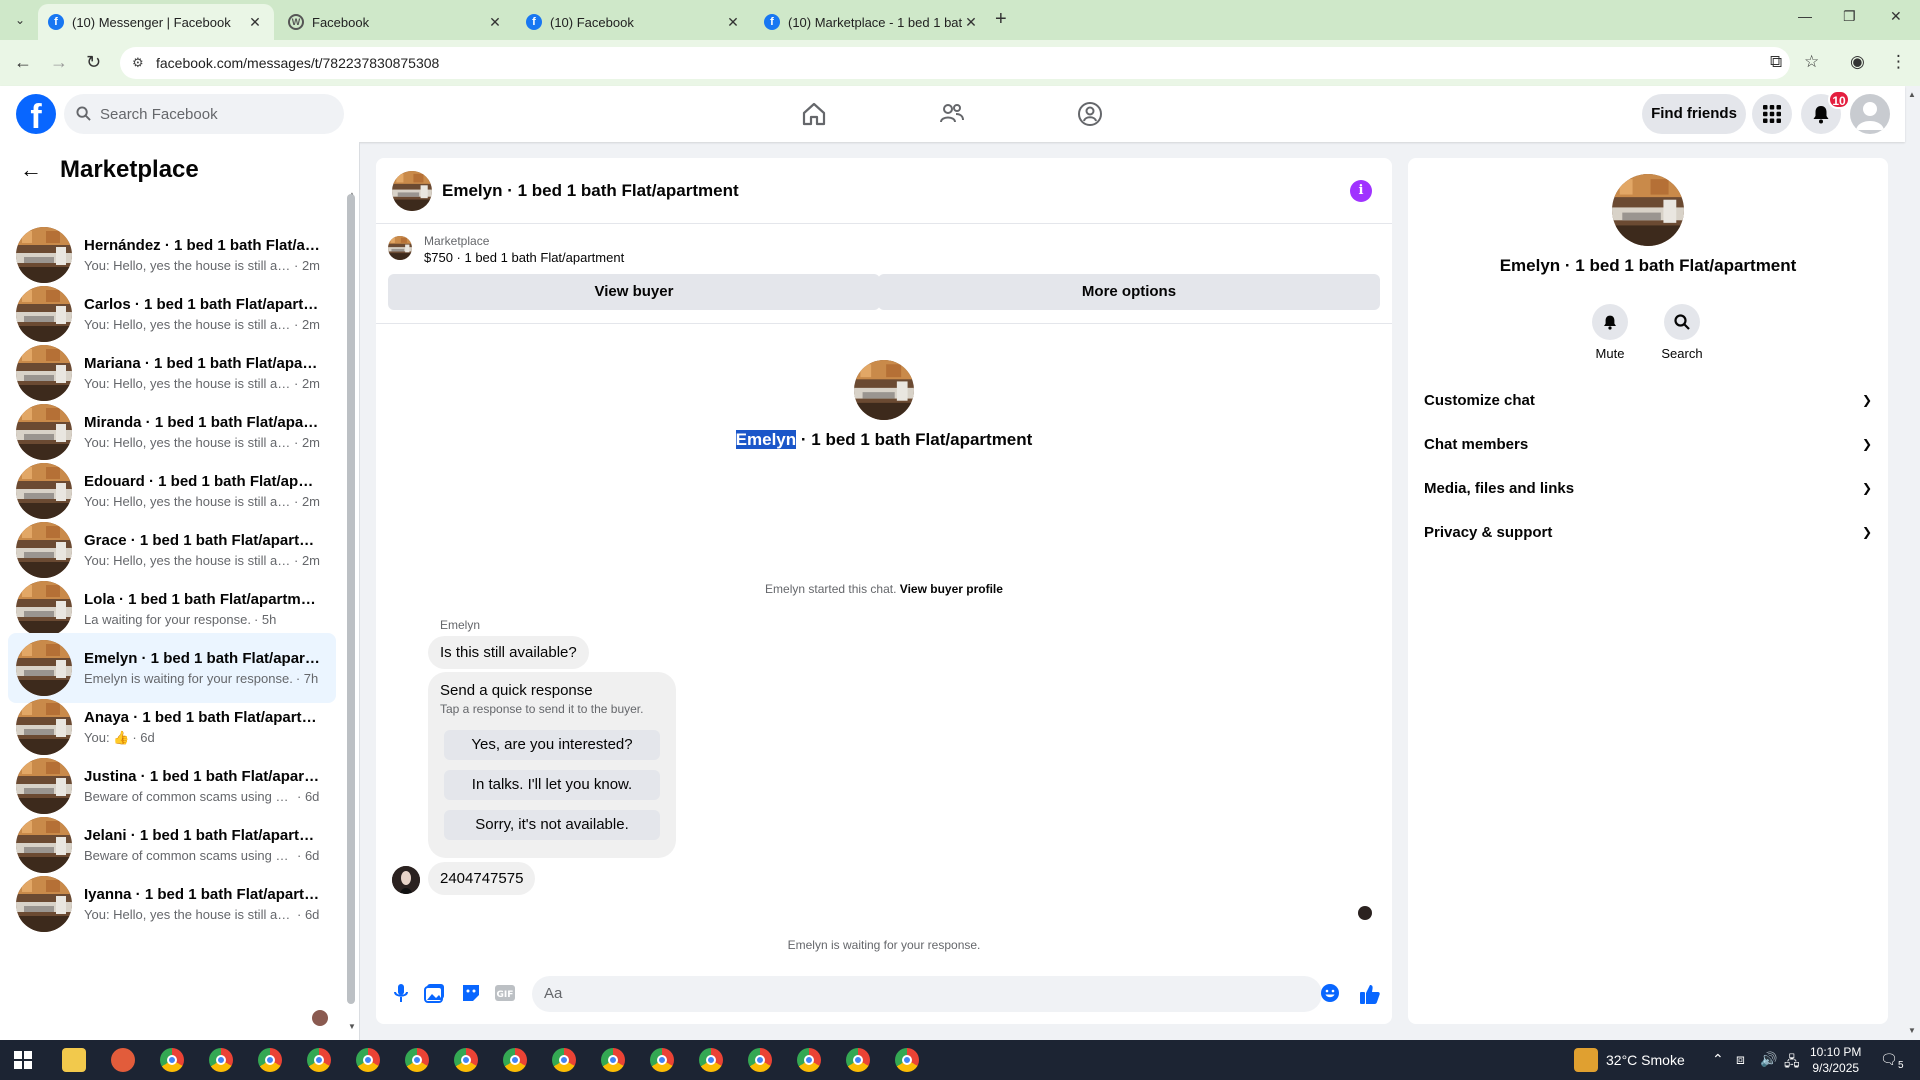  What do you see at coordinates (1835, 1060) in the screenshot?
I see `clock: 10:10 PM 9/3/2025` at bounding box center [1835, 1060].